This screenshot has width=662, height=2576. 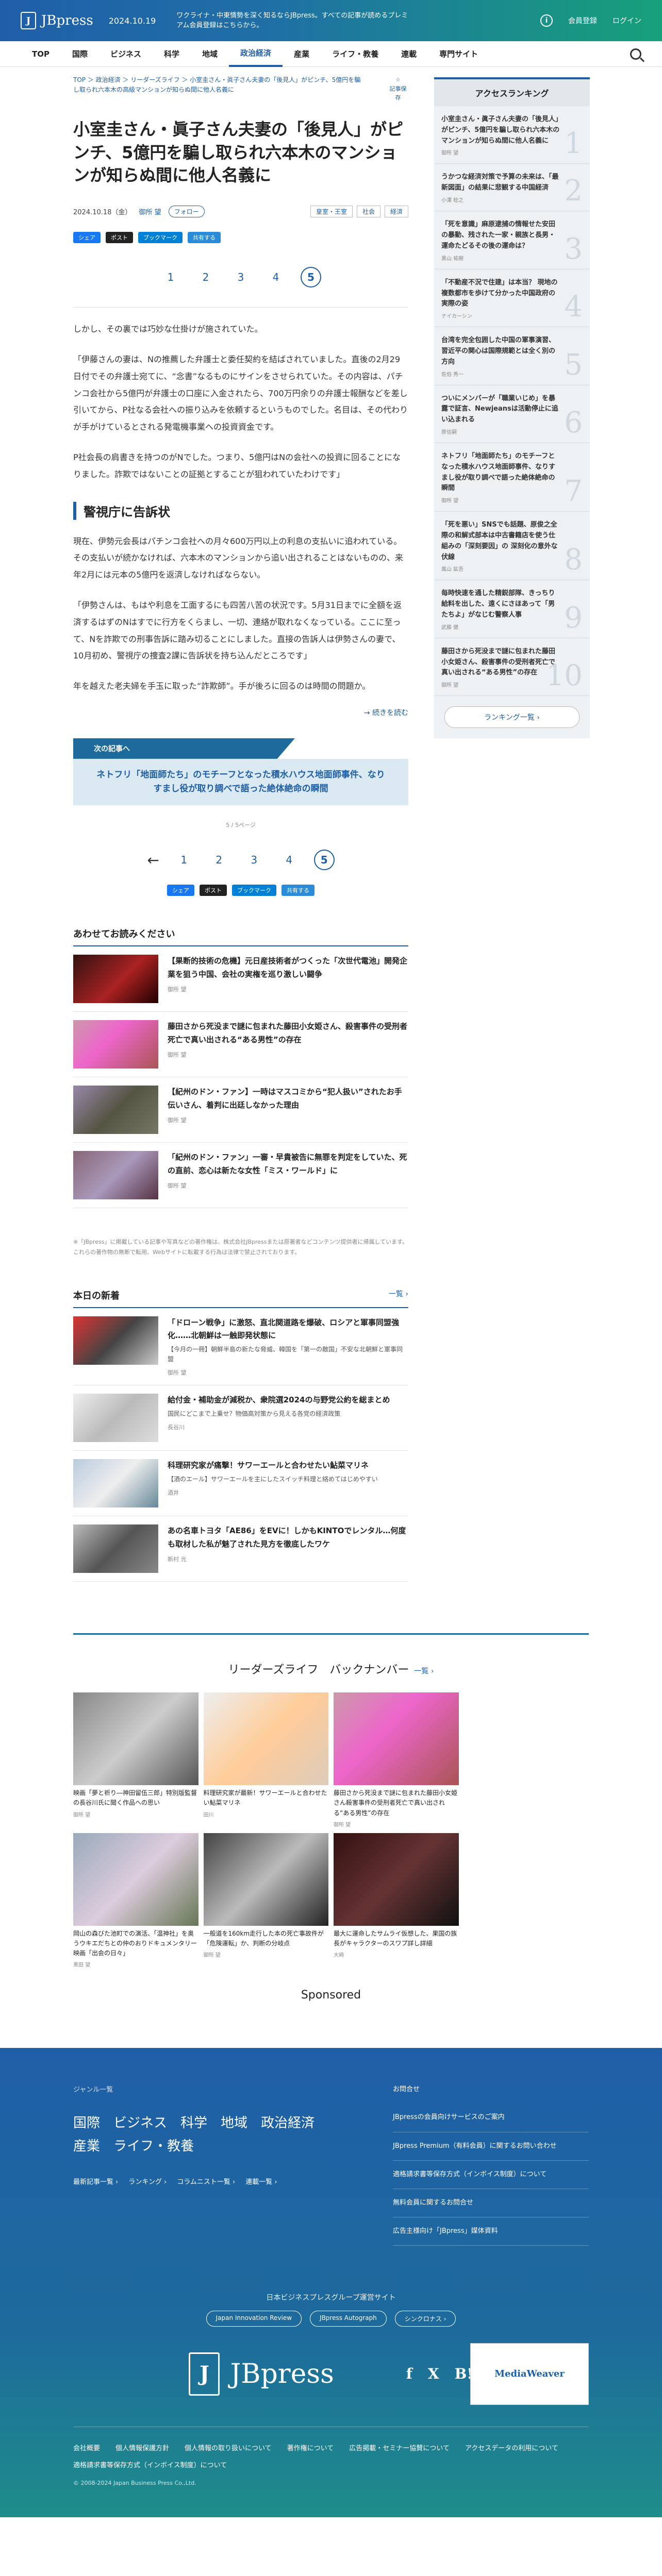 I want to click on ranking-title: 「不動産不況で住建」は本当？ 現地の複数都市を歩けて分かった中国政府の実際の姿, so click(x=500, y=294).